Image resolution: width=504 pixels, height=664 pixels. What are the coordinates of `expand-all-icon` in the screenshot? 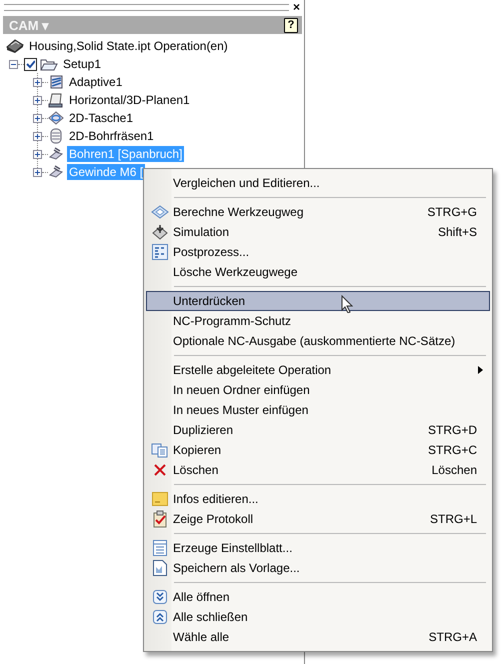 It's located at (160, 597).